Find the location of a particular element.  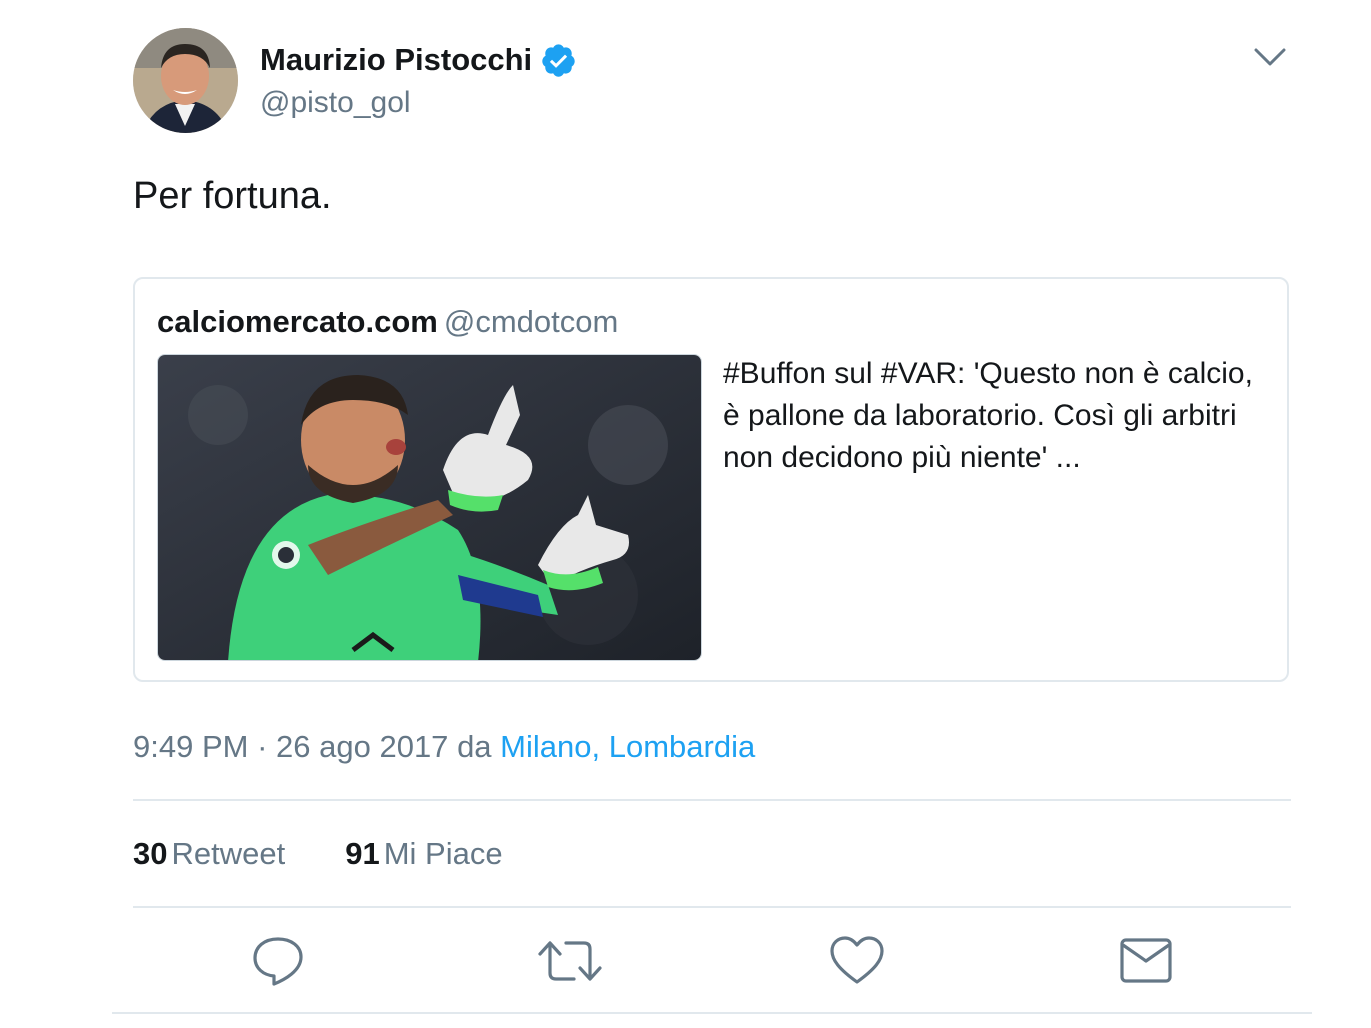

retweet-icon is located at coordinates (570, 961).